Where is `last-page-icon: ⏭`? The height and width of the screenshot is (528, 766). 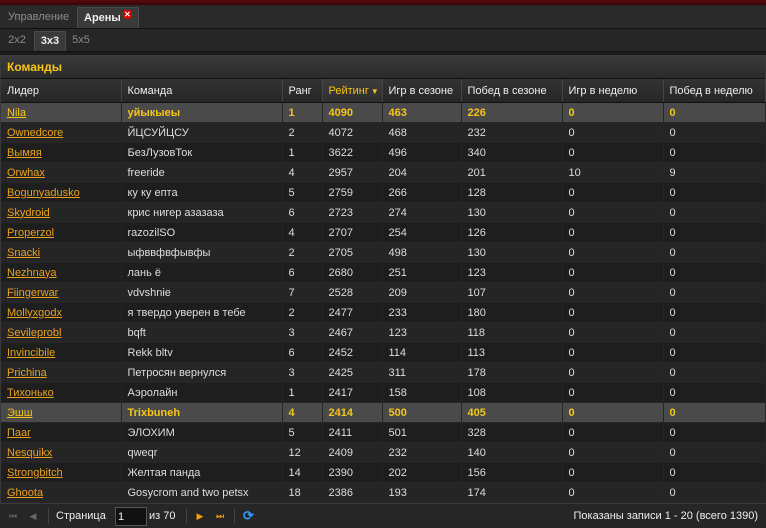
last-page-icon: ⏭ is located at coordinates (220, 516).